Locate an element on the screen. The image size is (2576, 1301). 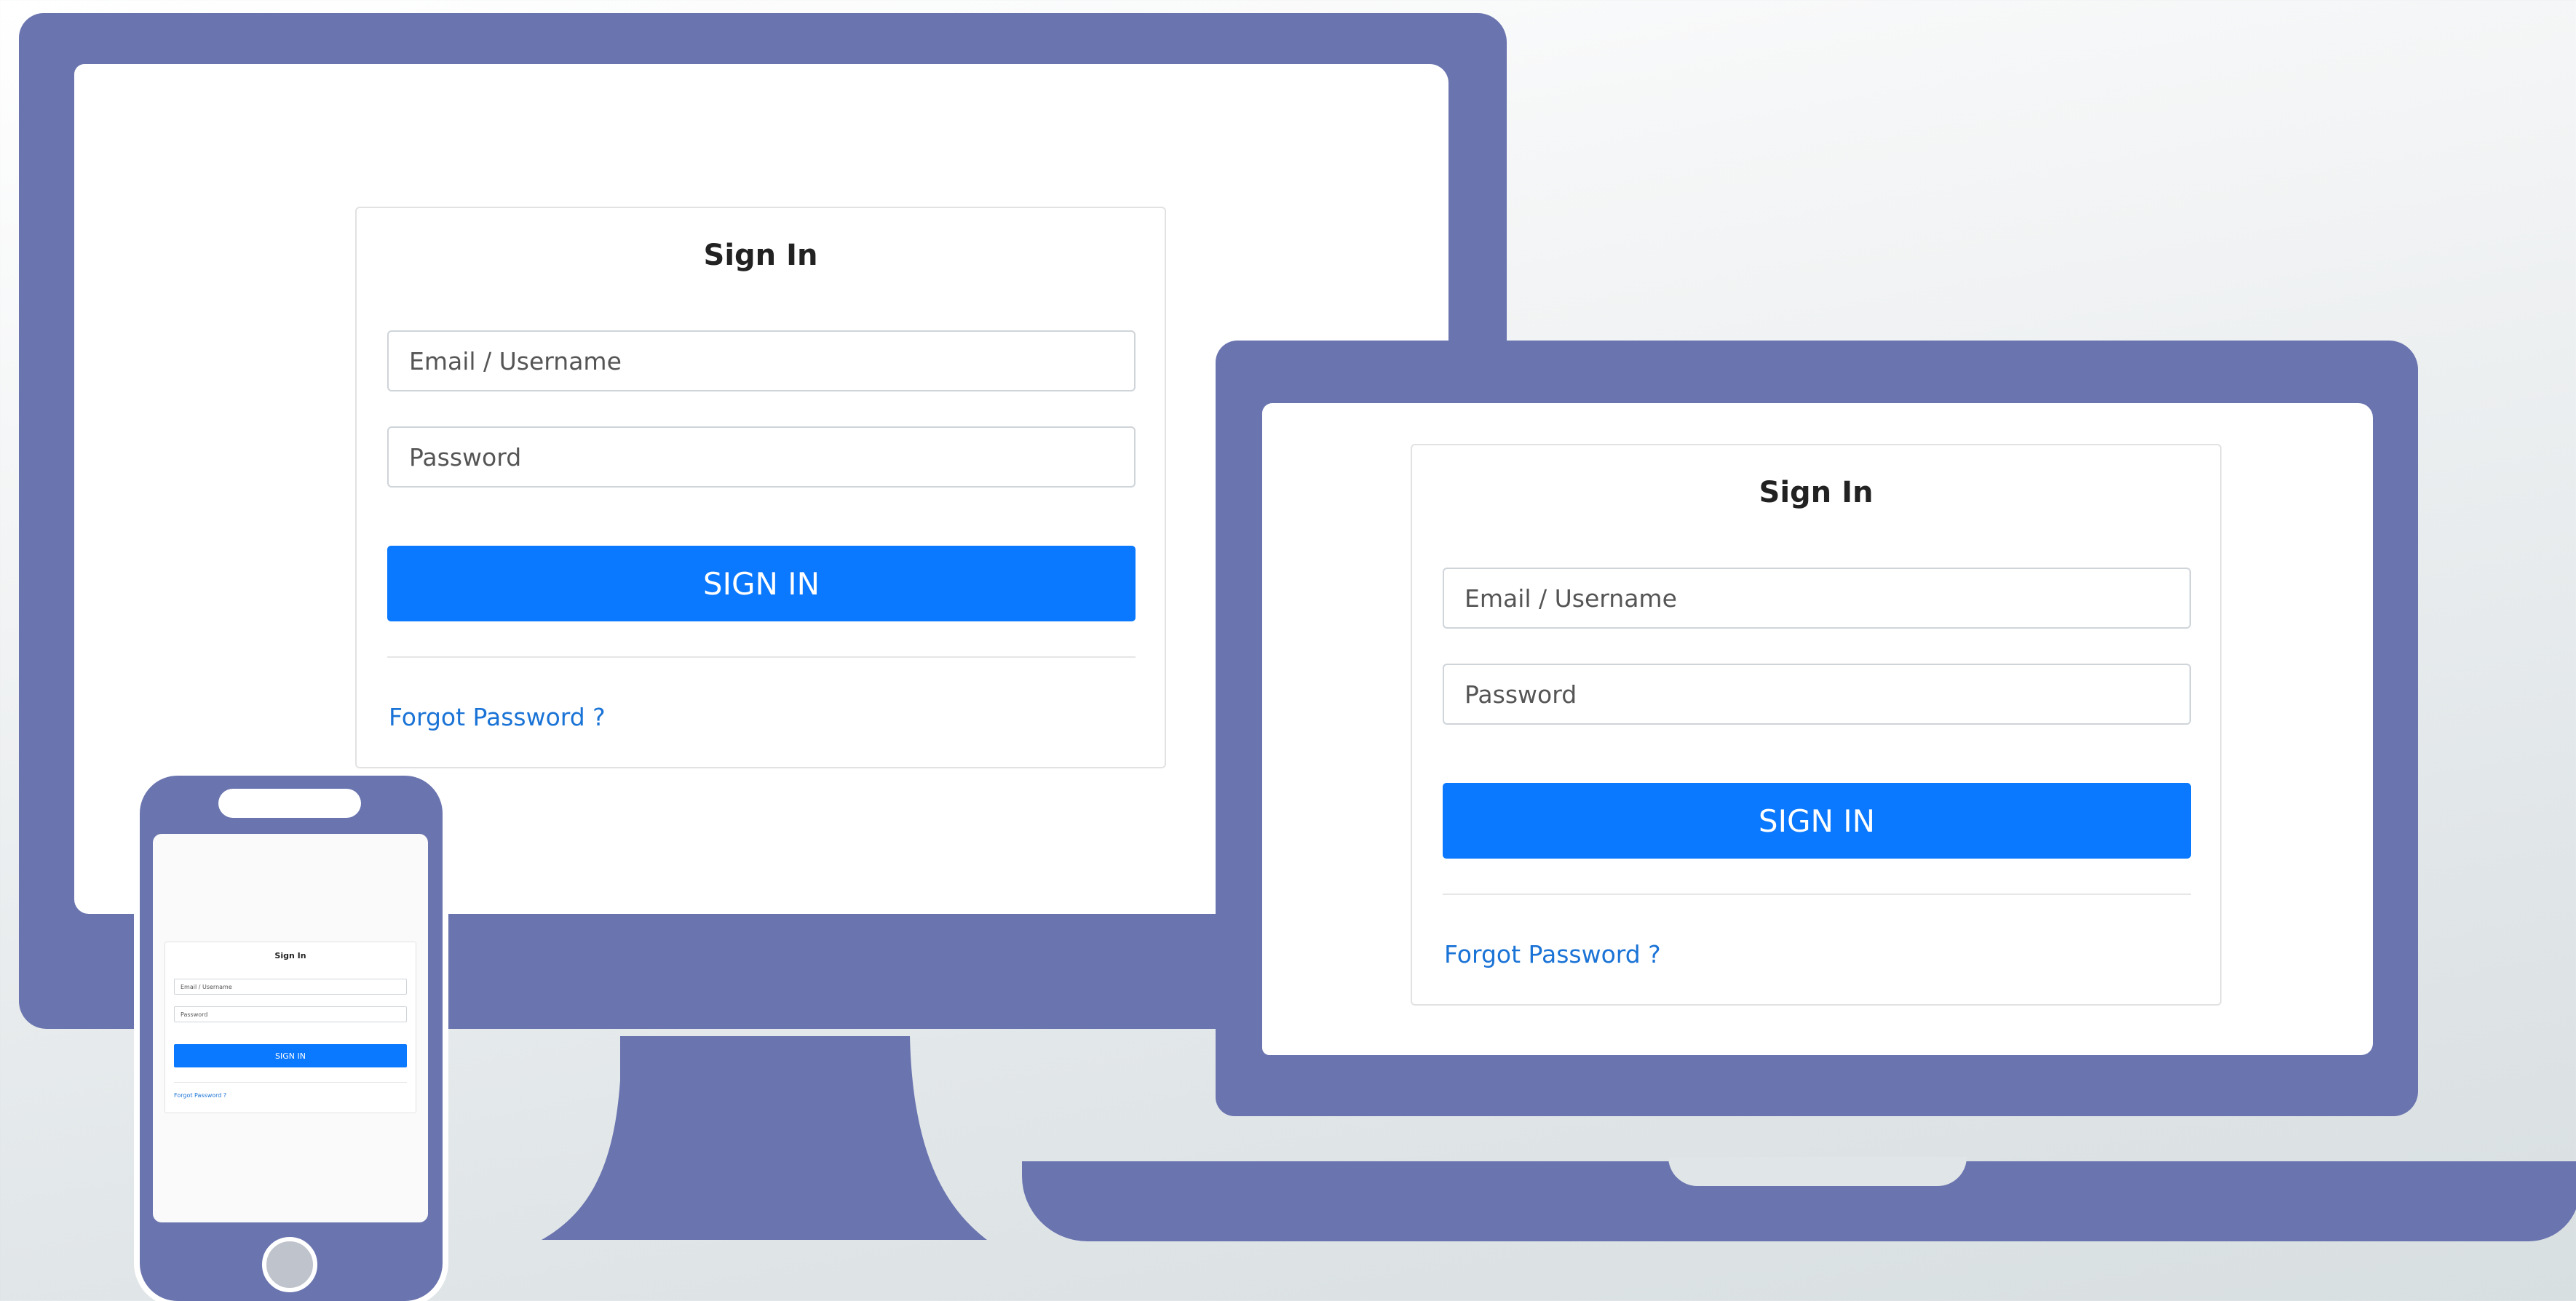
laptop-divider is located at coordinates (1817, 895).